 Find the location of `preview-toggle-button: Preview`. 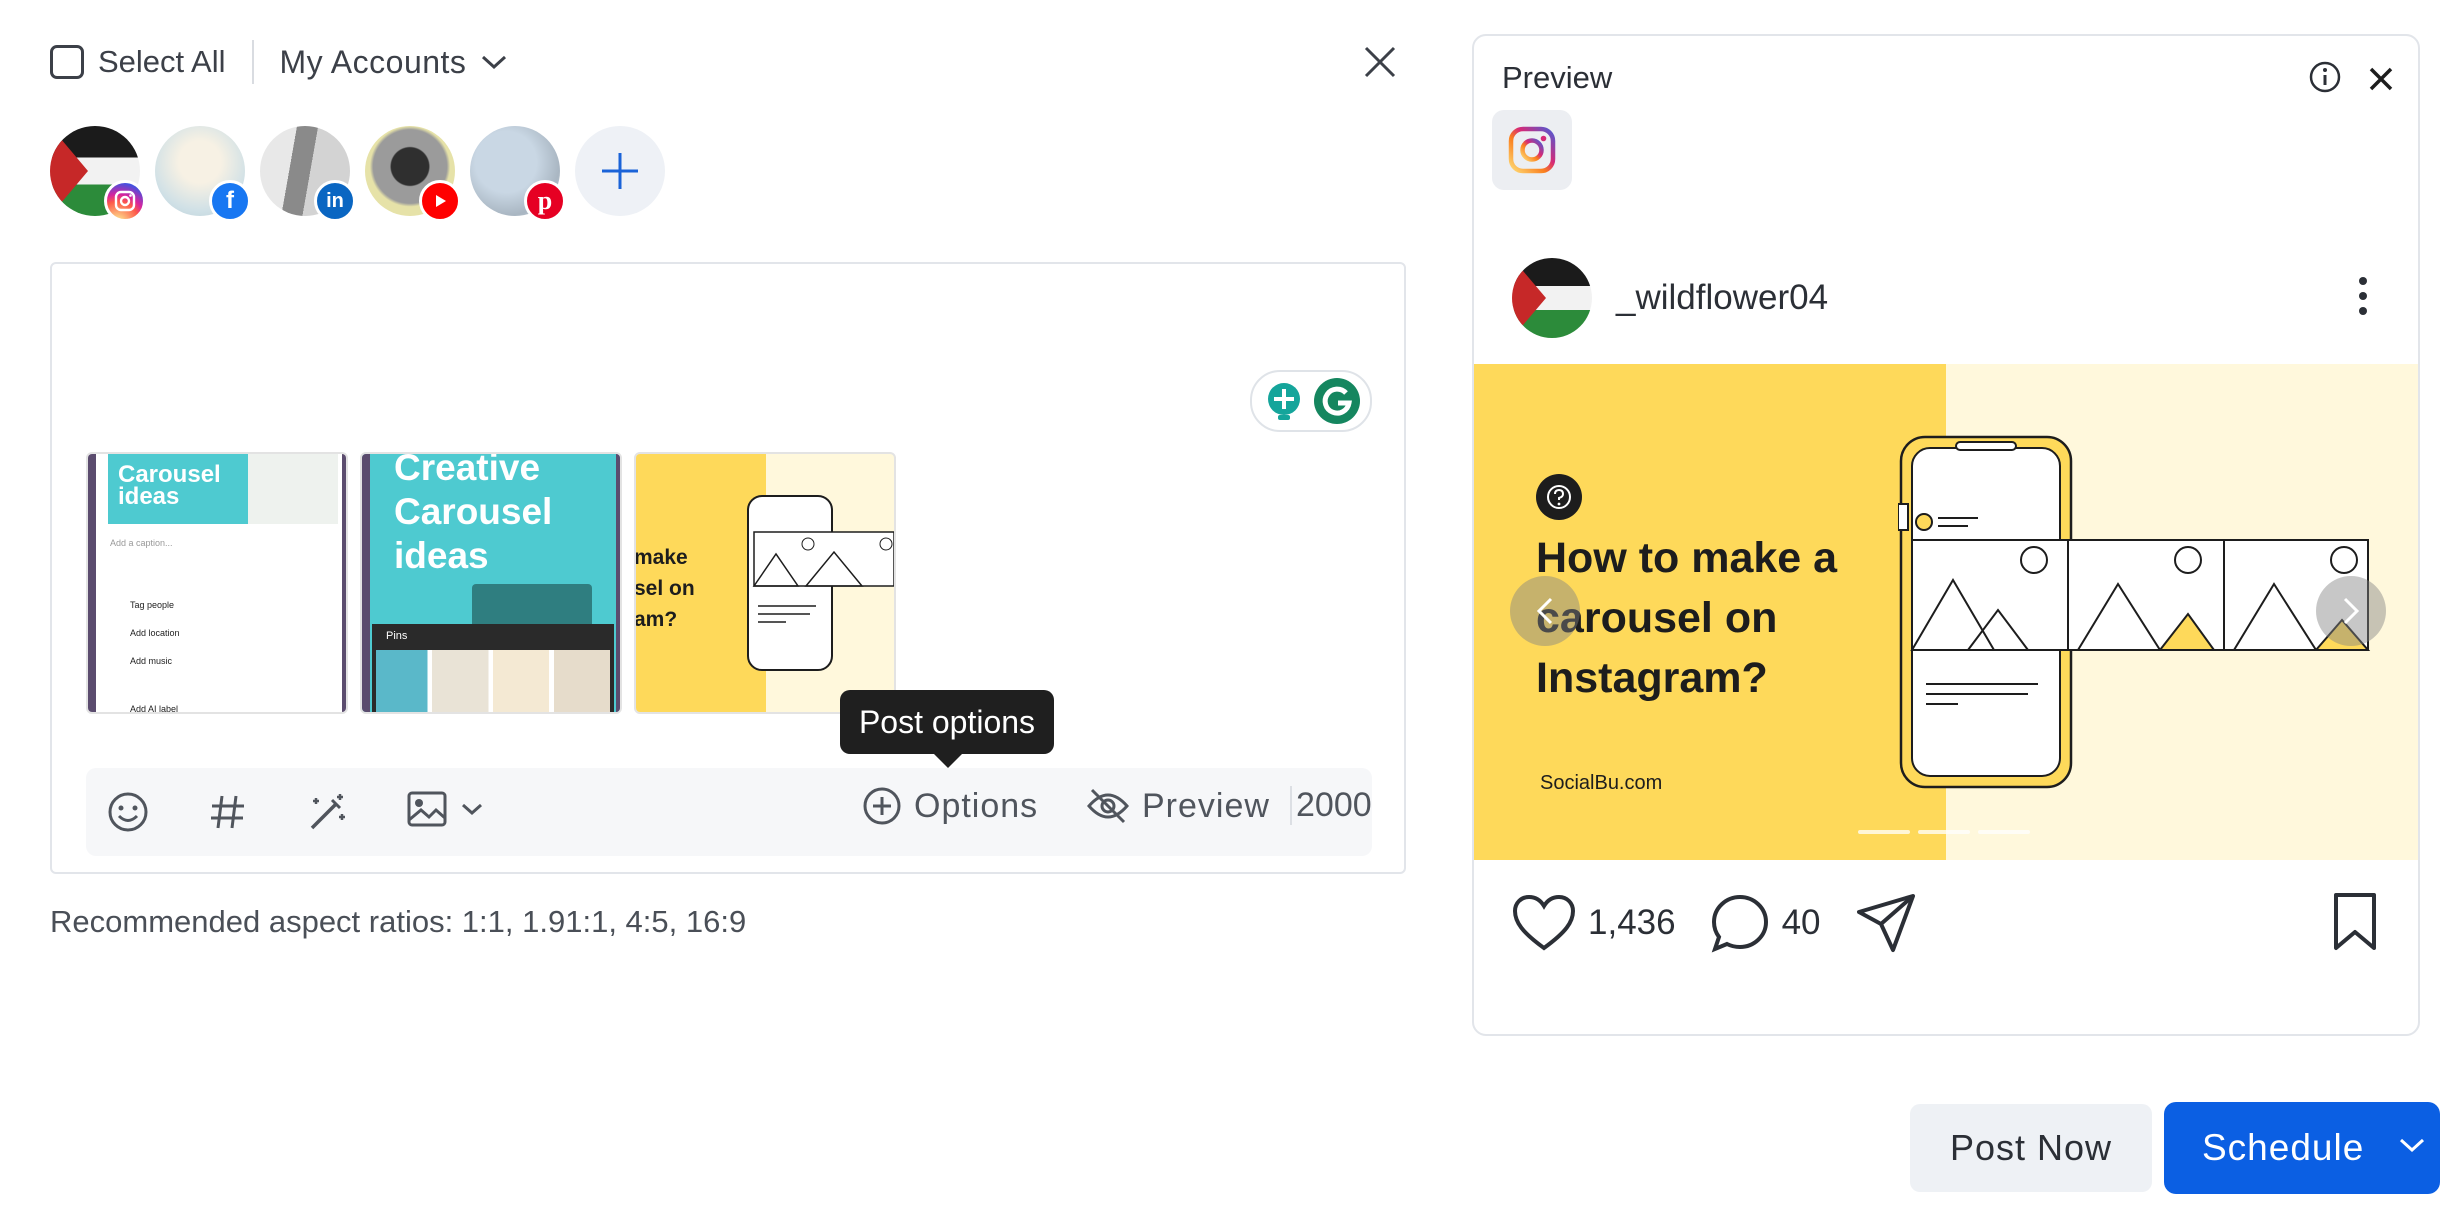

preview-toggle-button: Preview is located at coordinates (1178, 806).